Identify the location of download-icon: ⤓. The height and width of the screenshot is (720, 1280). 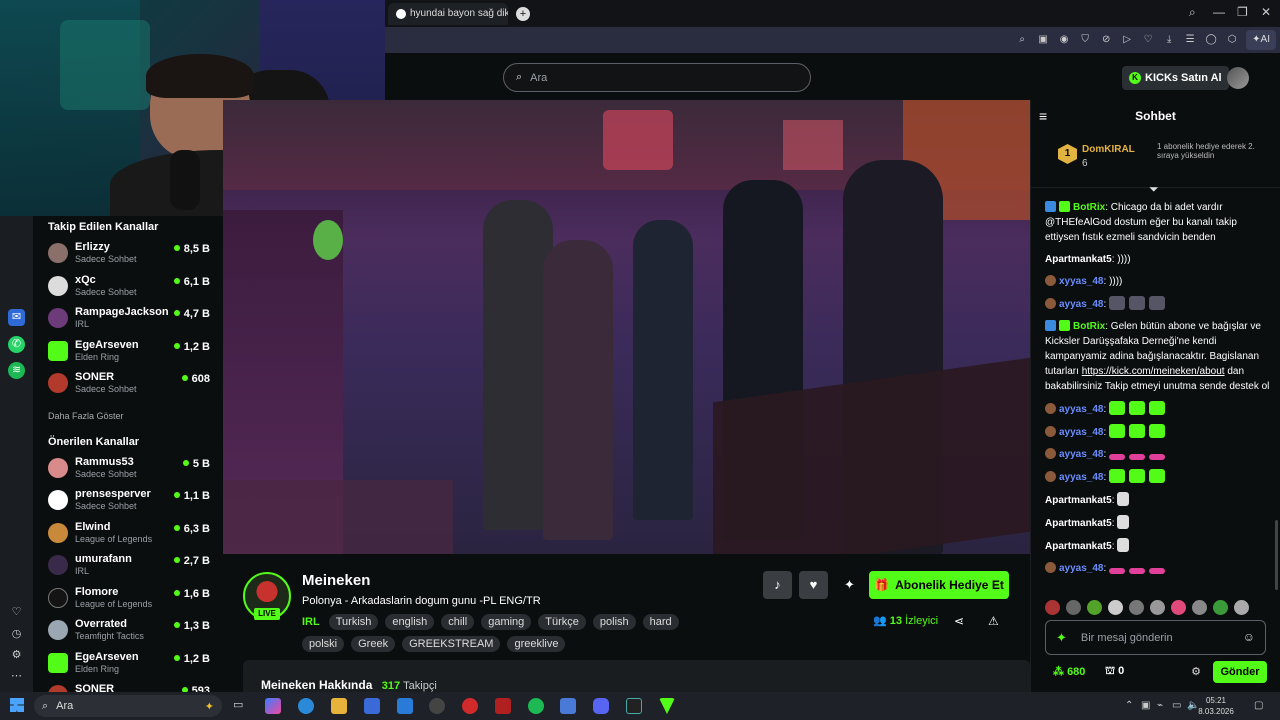
(1169, 40).